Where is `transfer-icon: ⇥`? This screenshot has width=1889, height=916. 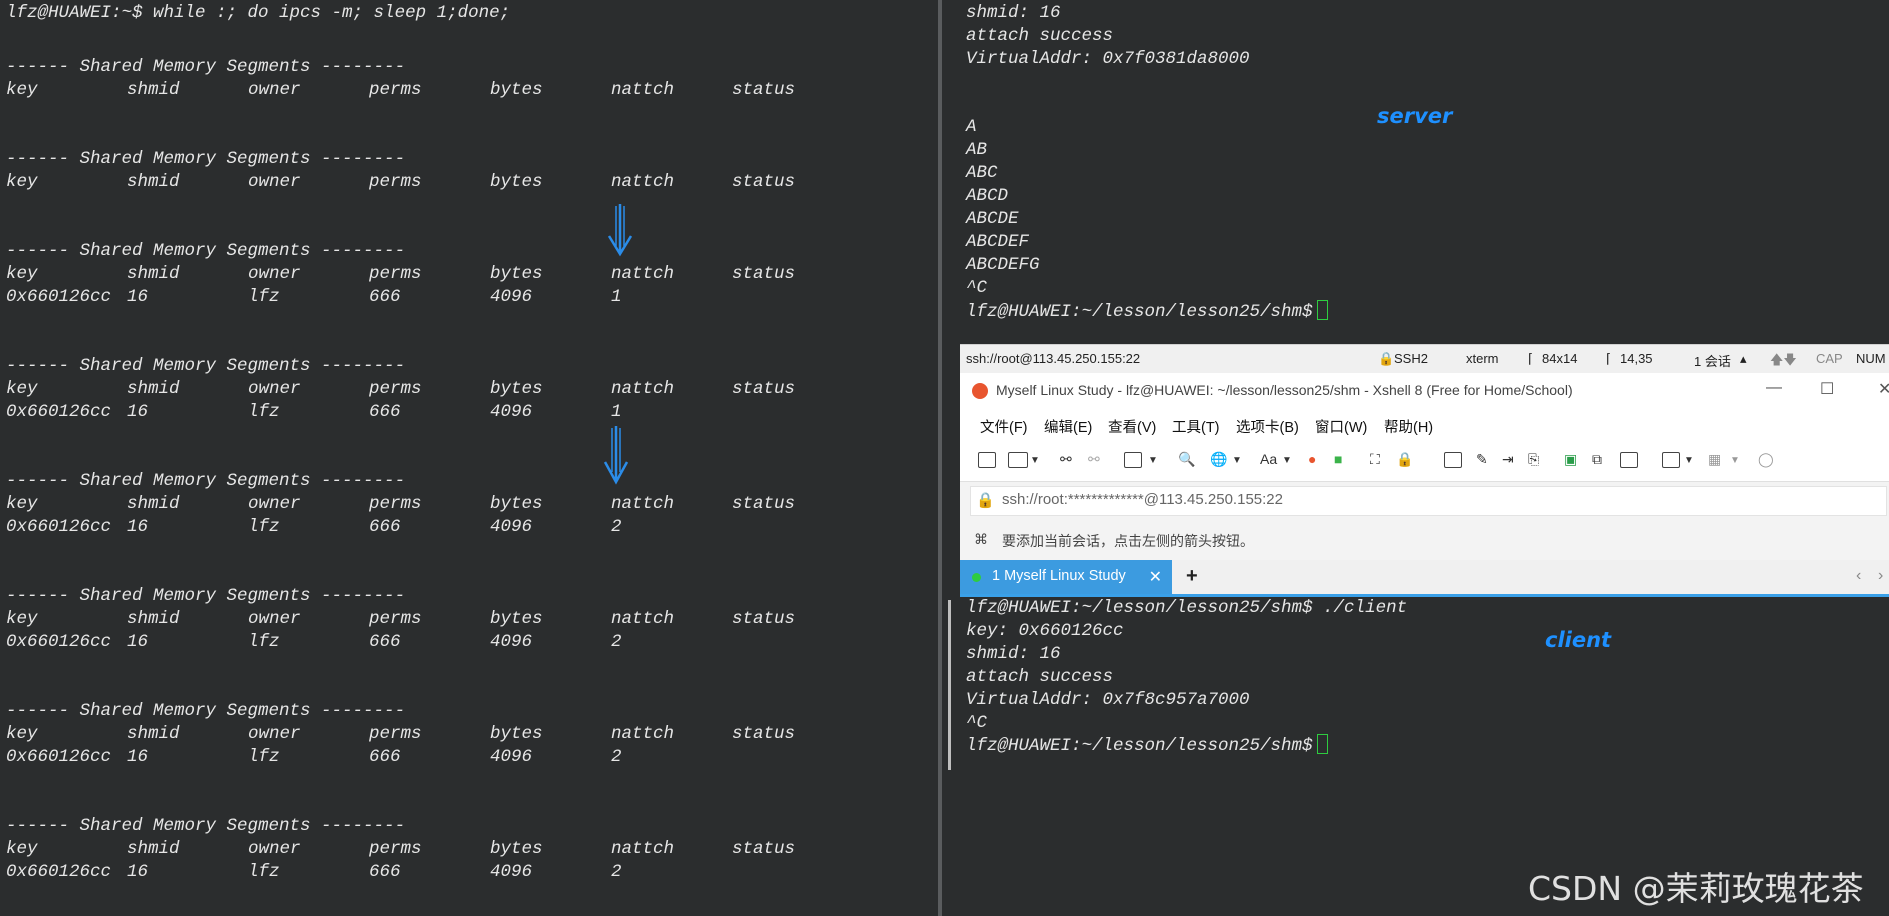
transfer-icon: ⇥ is located at coordinates (1508, 459).